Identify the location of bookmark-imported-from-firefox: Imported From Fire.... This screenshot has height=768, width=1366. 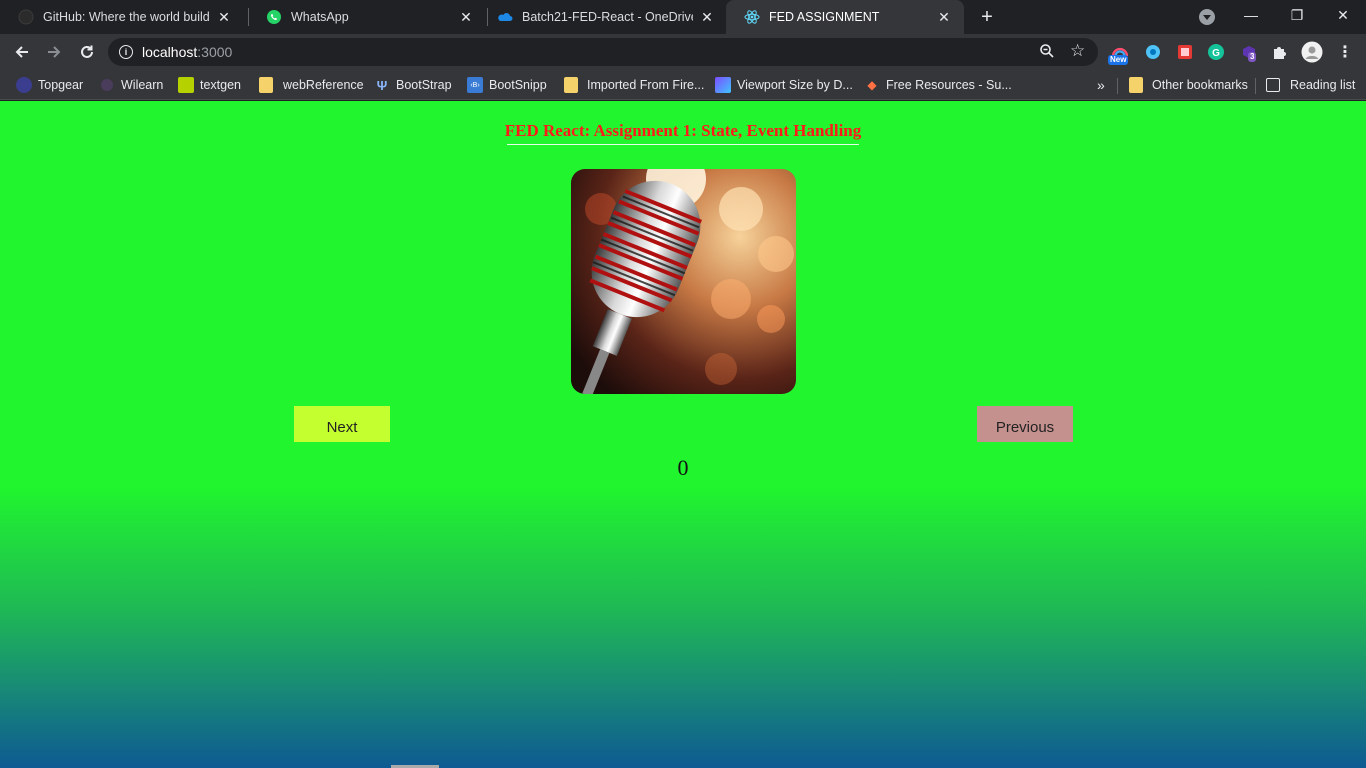
(634, 85).